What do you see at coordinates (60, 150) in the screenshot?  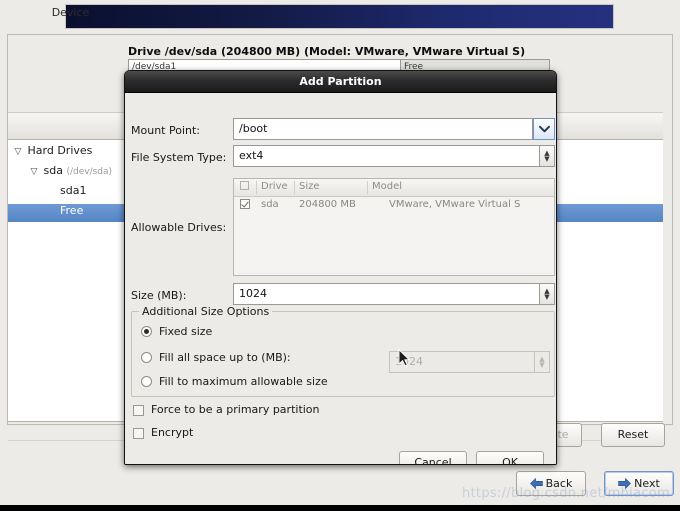 I see `tree-row-label: Hard Drives` at bounding box center [60, 150].